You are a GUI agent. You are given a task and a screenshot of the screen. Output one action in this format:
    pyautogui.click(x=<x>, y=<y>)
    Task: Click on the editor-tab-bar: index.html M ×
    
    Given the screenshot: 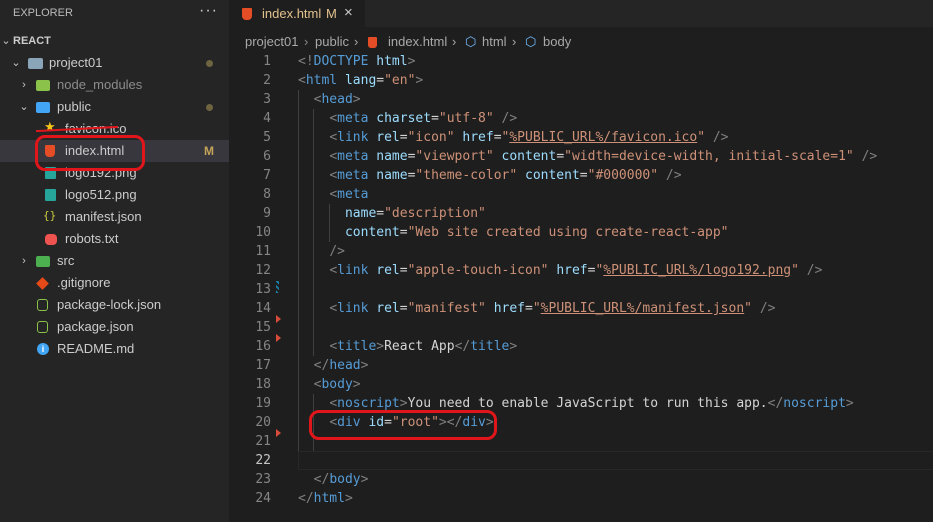 What is the action you would take?
    pyautogui.click(x=581, y=13)
    